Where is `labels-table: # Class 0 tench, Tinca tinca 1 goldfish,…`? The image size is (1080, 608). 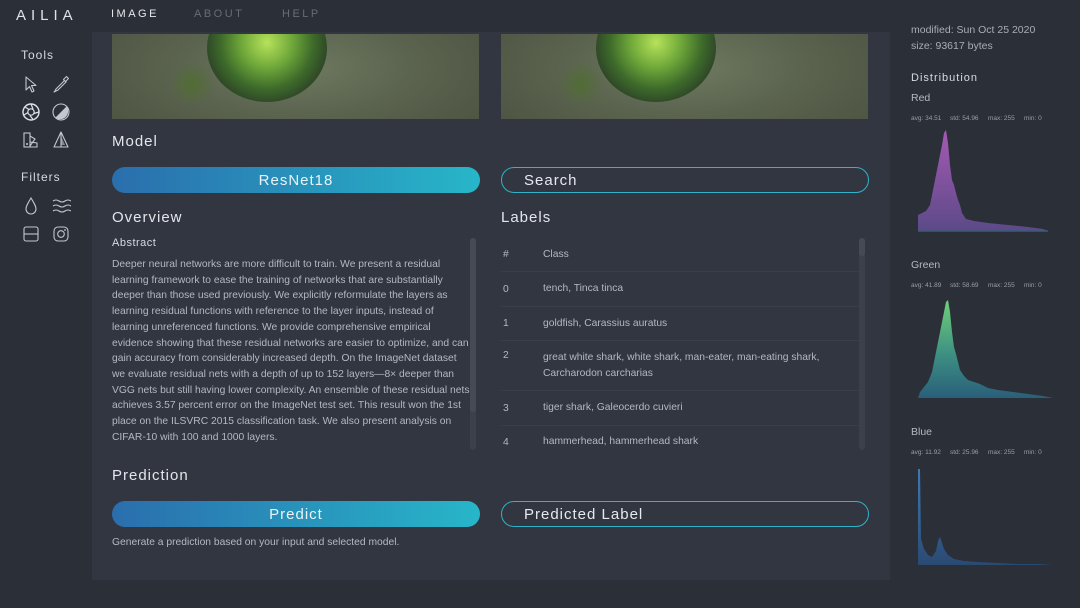 labels-table: # Class 0 tench, Tinca tinca 1 goldfish,… is located at coordinates (680, 348).